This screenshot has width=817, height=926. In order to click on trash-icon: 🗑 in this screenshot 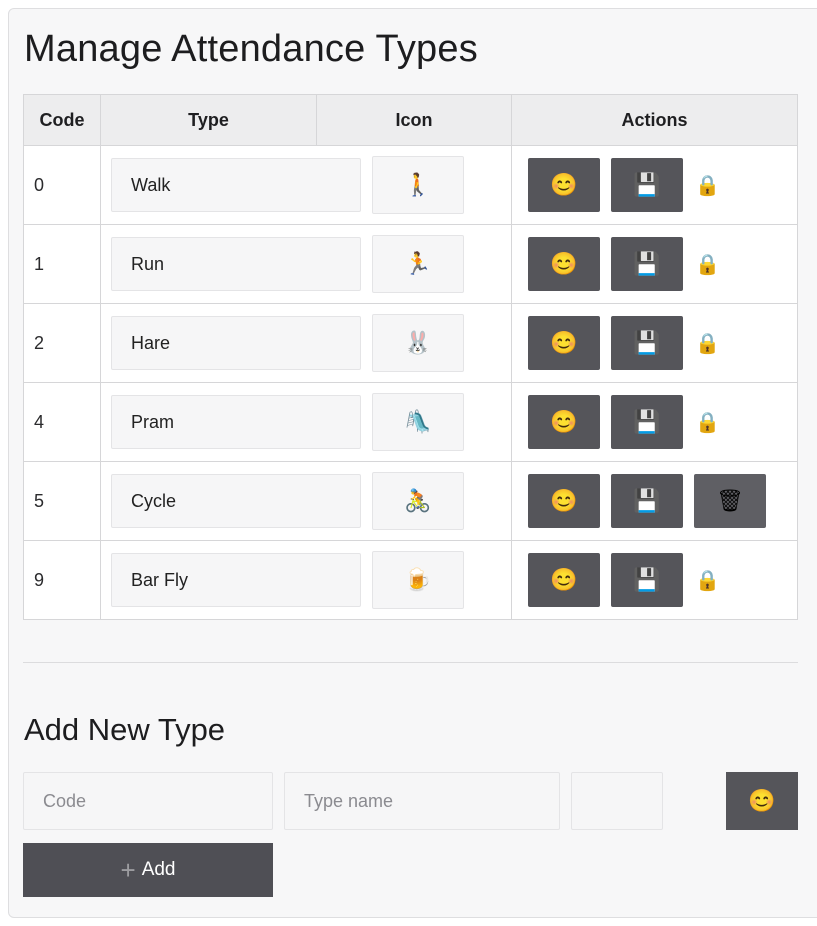, I will do `click(730, 500)`.